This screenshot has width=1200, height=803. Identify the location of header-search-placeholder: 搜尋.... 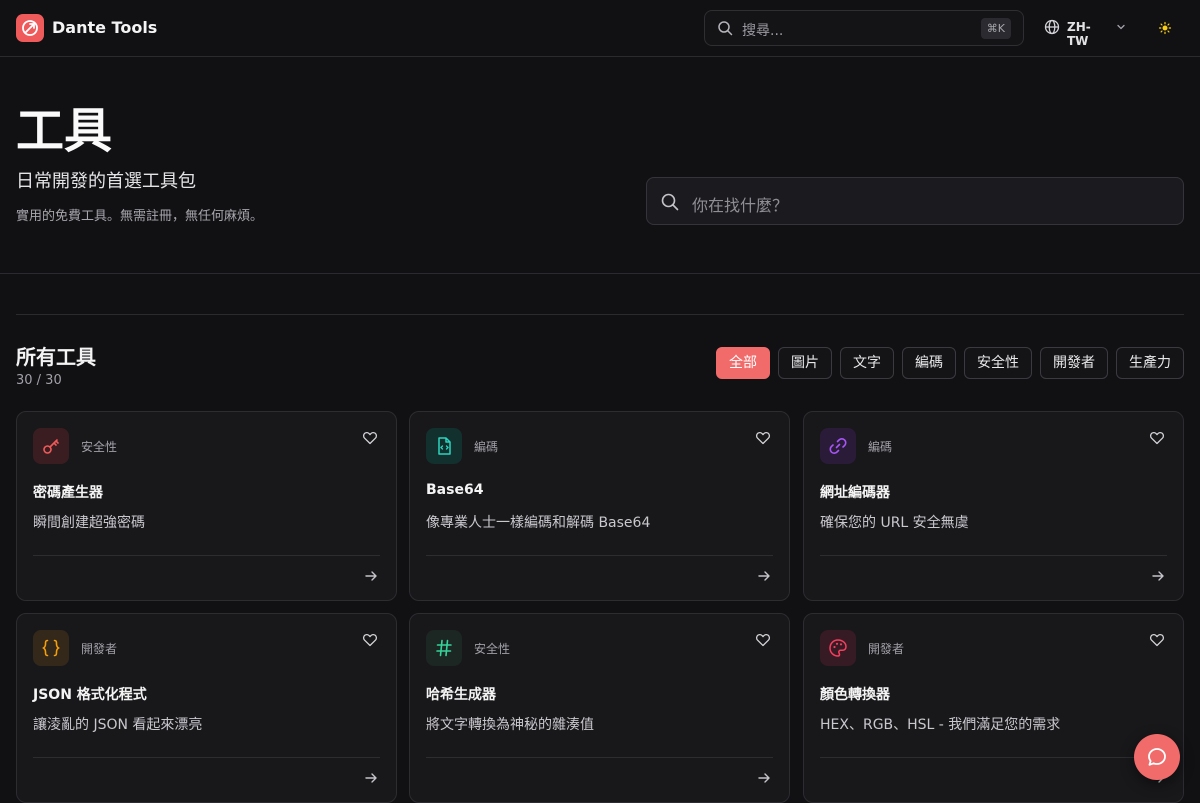
(763, 31).